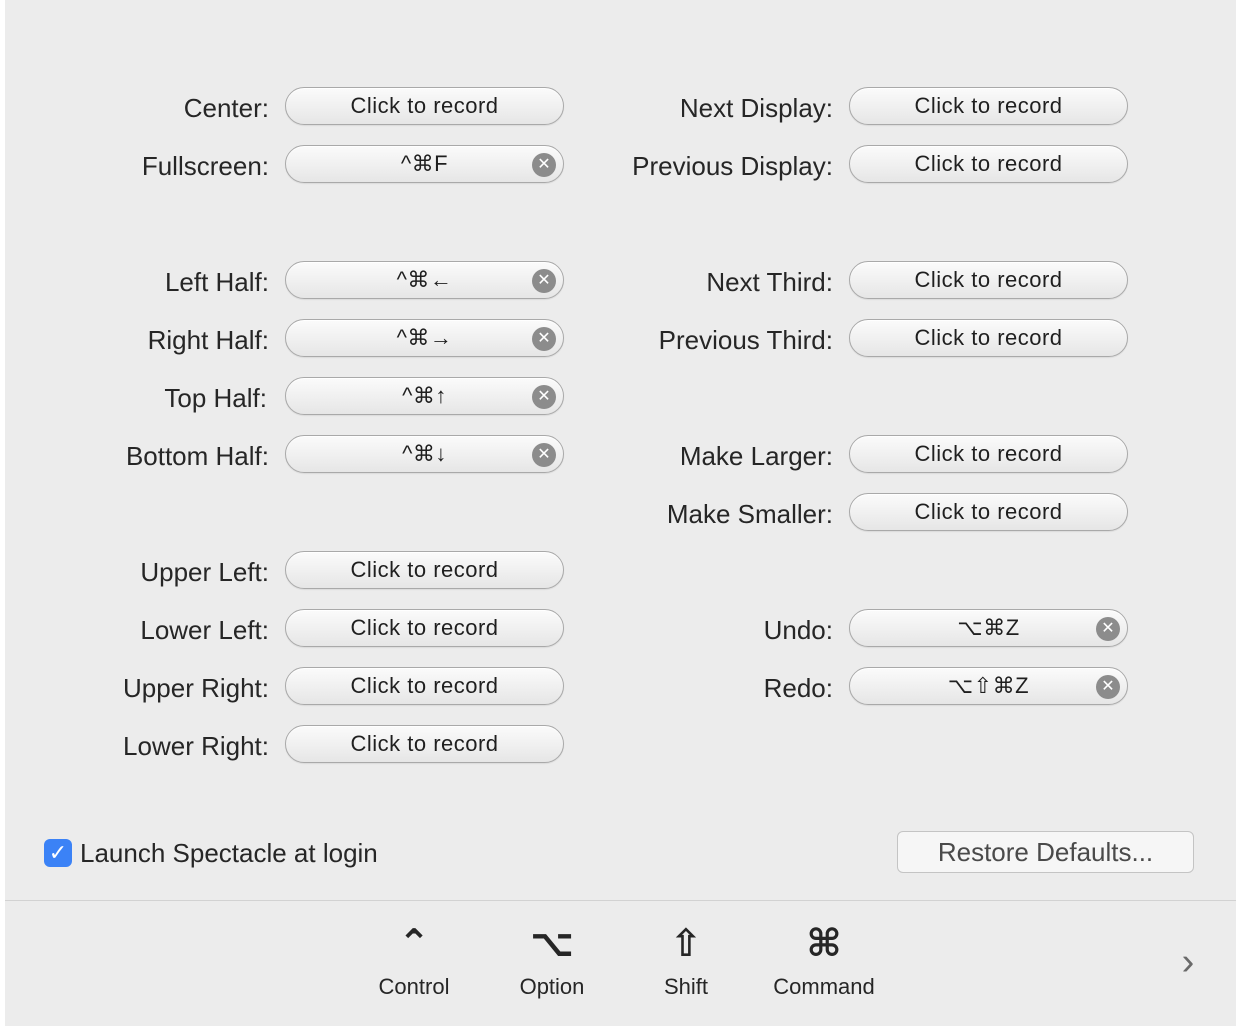 Image resolution: width=1236 pixels, height=1026 pixels. I want to click on fullscreen-shortcut-field: ^⌘F ✕, so click(424, 164).